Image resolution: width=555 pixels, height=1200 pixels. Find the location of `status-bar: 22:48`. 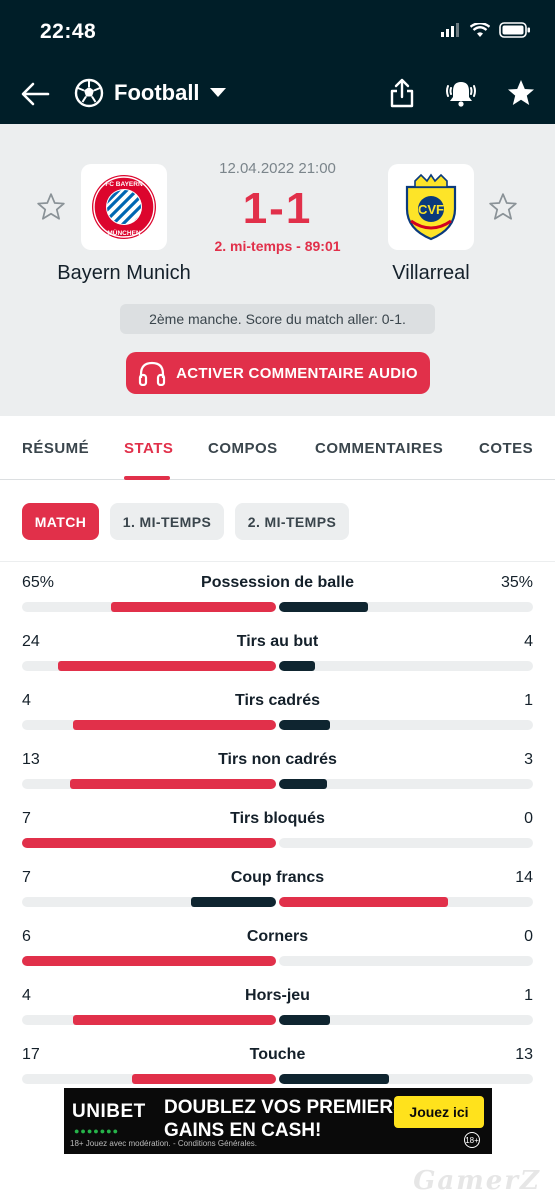

status-bar: 22:48 is located at coordinates (277, 32).